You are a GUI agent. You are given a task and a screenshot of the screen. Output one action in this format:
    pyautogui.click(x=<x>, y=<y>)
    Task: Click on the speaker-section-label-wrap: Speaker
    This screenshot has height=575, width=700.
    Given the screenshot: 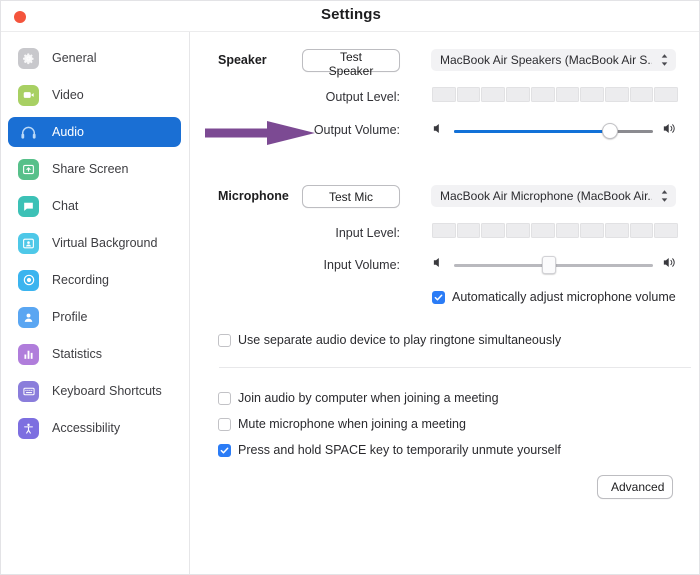 What is the action you would take?
    pyautogui.click(x=242, y=60)
    